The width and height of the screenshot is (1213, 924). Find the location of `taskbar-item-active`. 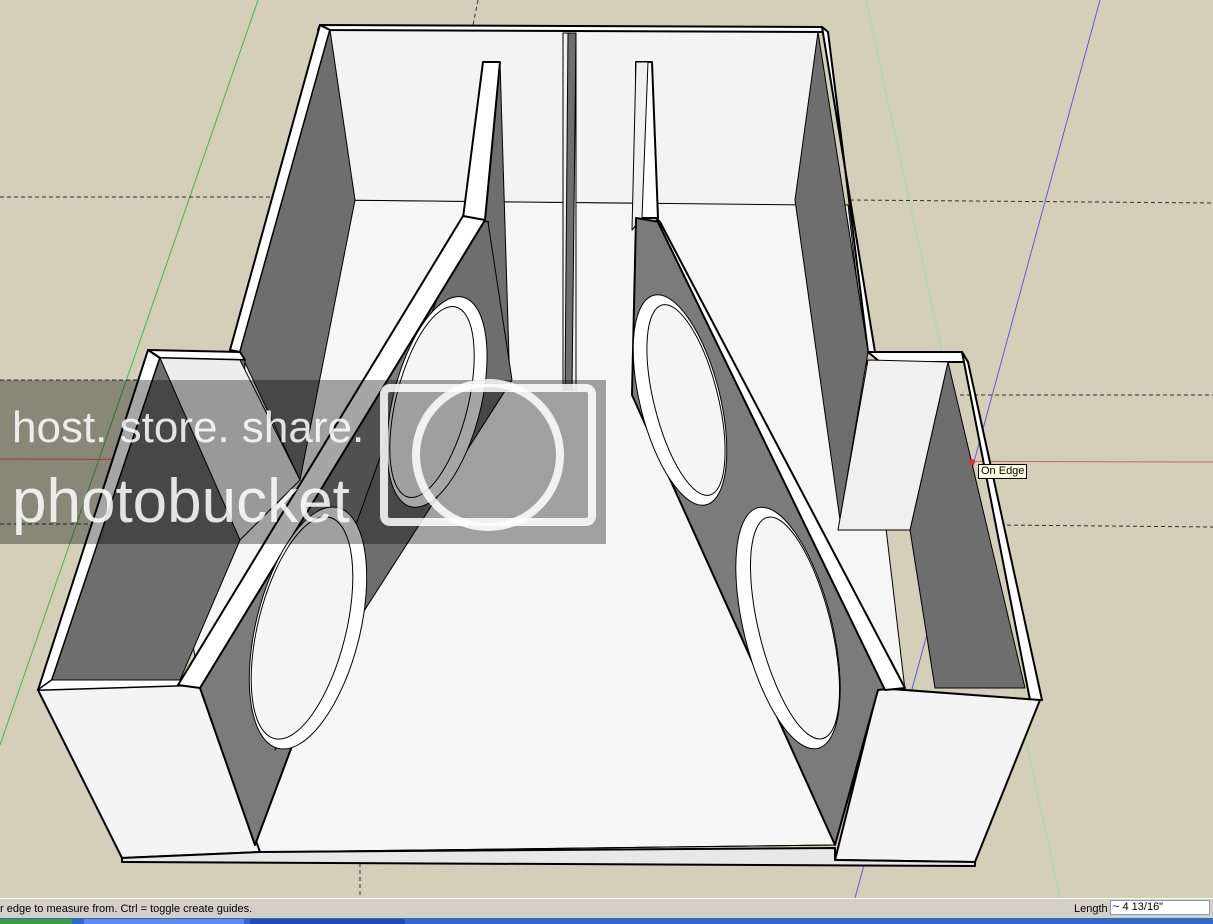

taskbar-item-active is located at coordinates (327, 921).